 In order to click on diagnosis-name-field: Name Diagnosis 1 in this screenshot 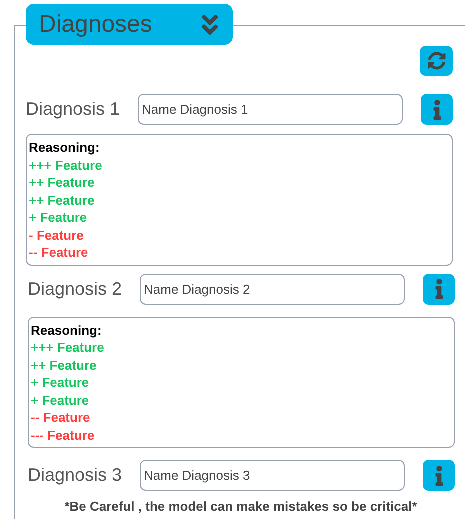, I will do `click(270, 109)`.